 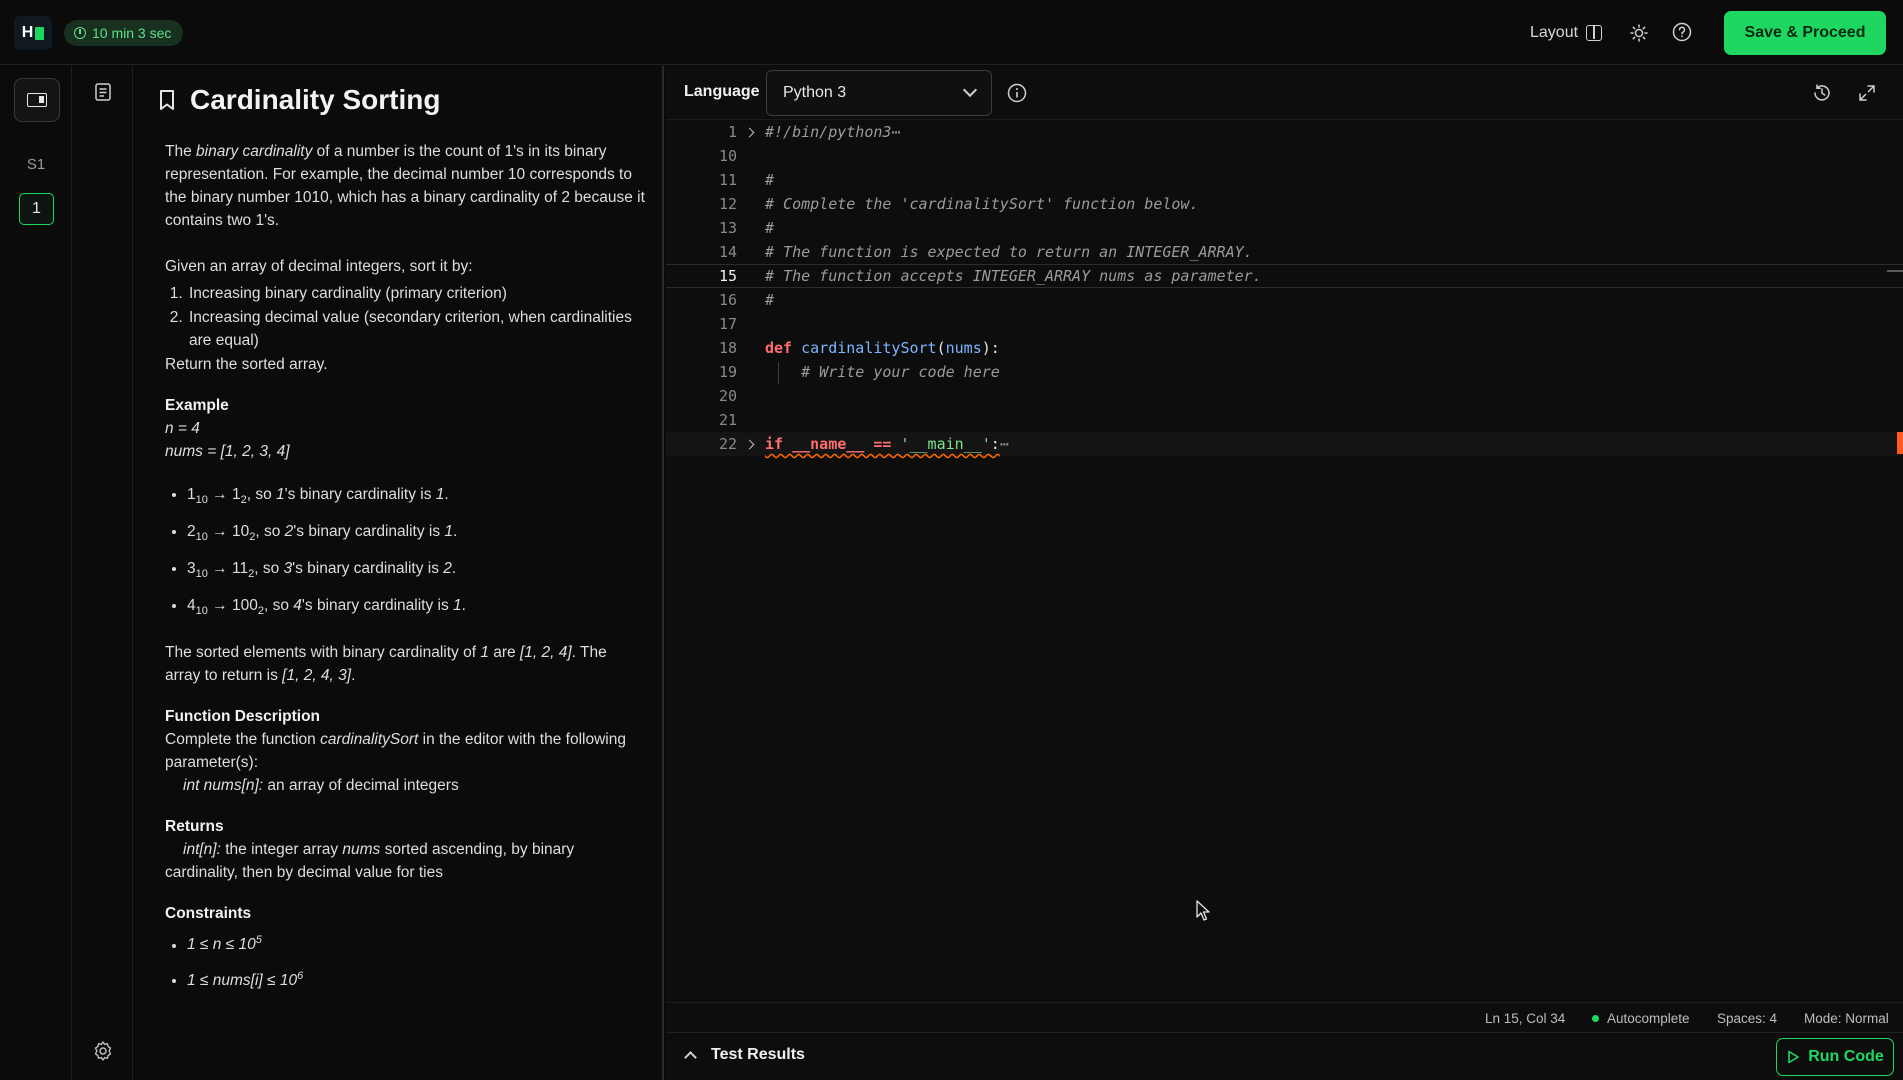 What do you see at coordinates (194, 827) in the screenshot?
I see `returns-heading: Returns` at bounding box center [194, 827].